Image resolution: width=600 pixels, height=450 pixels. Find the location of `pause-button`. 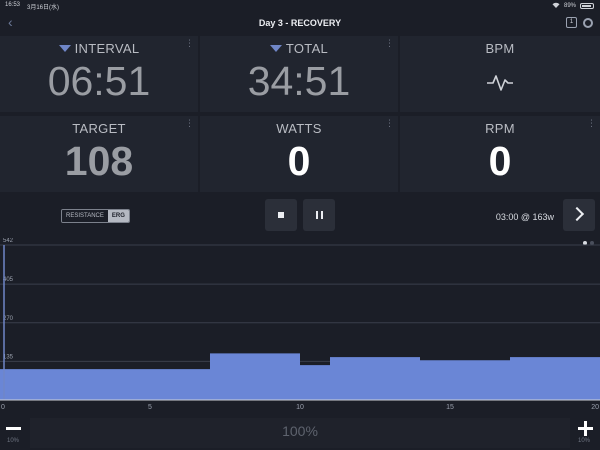

pause-button is located at coordinates (319, 215).